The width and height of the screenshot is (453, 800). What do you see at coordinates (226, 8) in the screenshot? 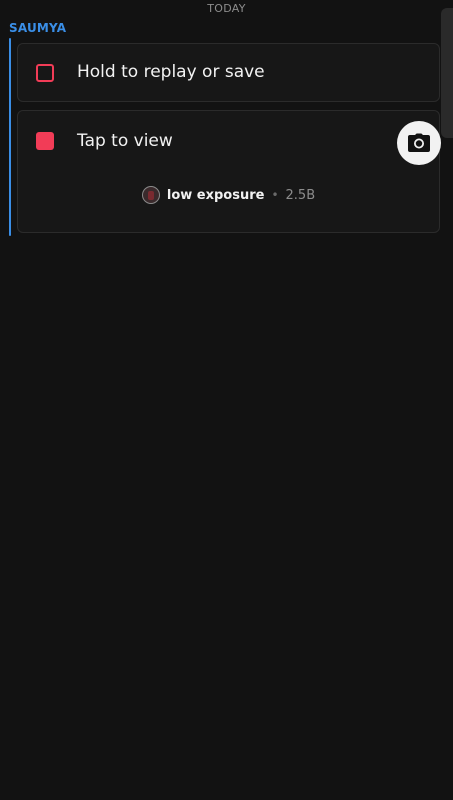
I see `date-header: TODAY` at bounding box center [226, 8].